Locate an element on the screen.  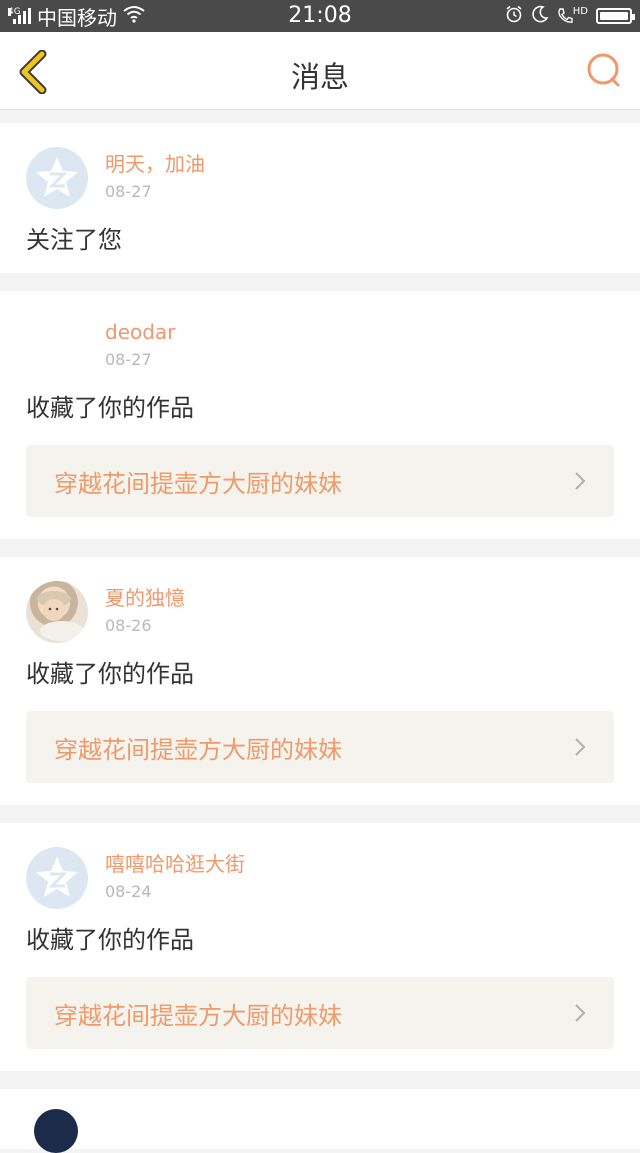
card-meta: 嘻嘻哈哈逛大街 08-24 is located at coordinates (175, 874).